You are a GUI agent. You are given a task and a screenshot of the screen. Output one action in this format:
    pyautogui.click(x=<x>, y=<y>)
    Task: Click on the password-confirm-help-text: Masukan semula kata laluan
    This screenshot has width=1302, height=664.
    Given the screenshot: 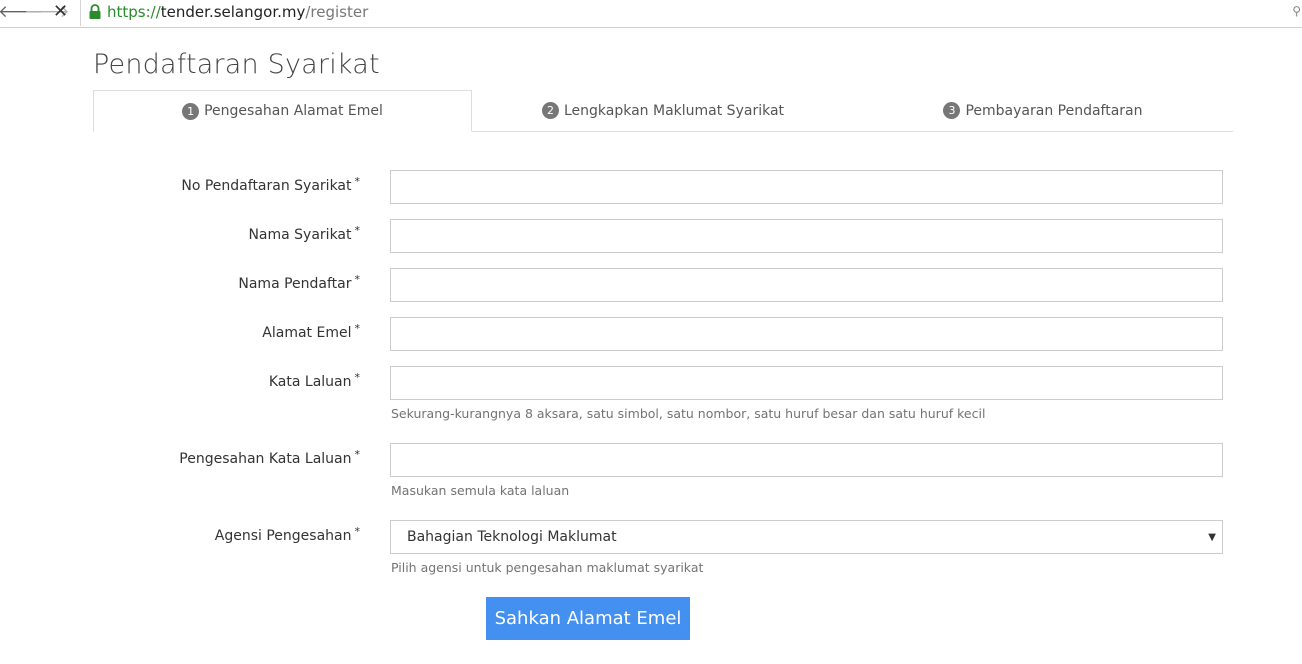 What is the action you would take?
    pyautogui.click(x=480, y=490)
    